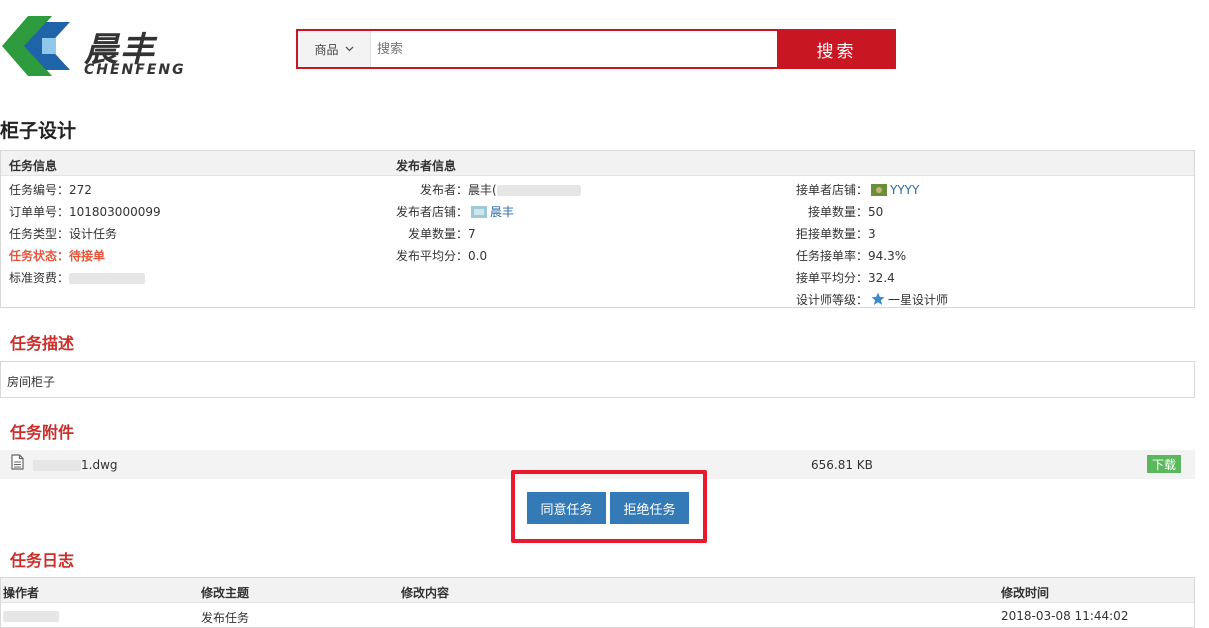 This screenshot has width=1209, height=628. I want to click on attachment-size: 656.81 KB, so click(842, 465).